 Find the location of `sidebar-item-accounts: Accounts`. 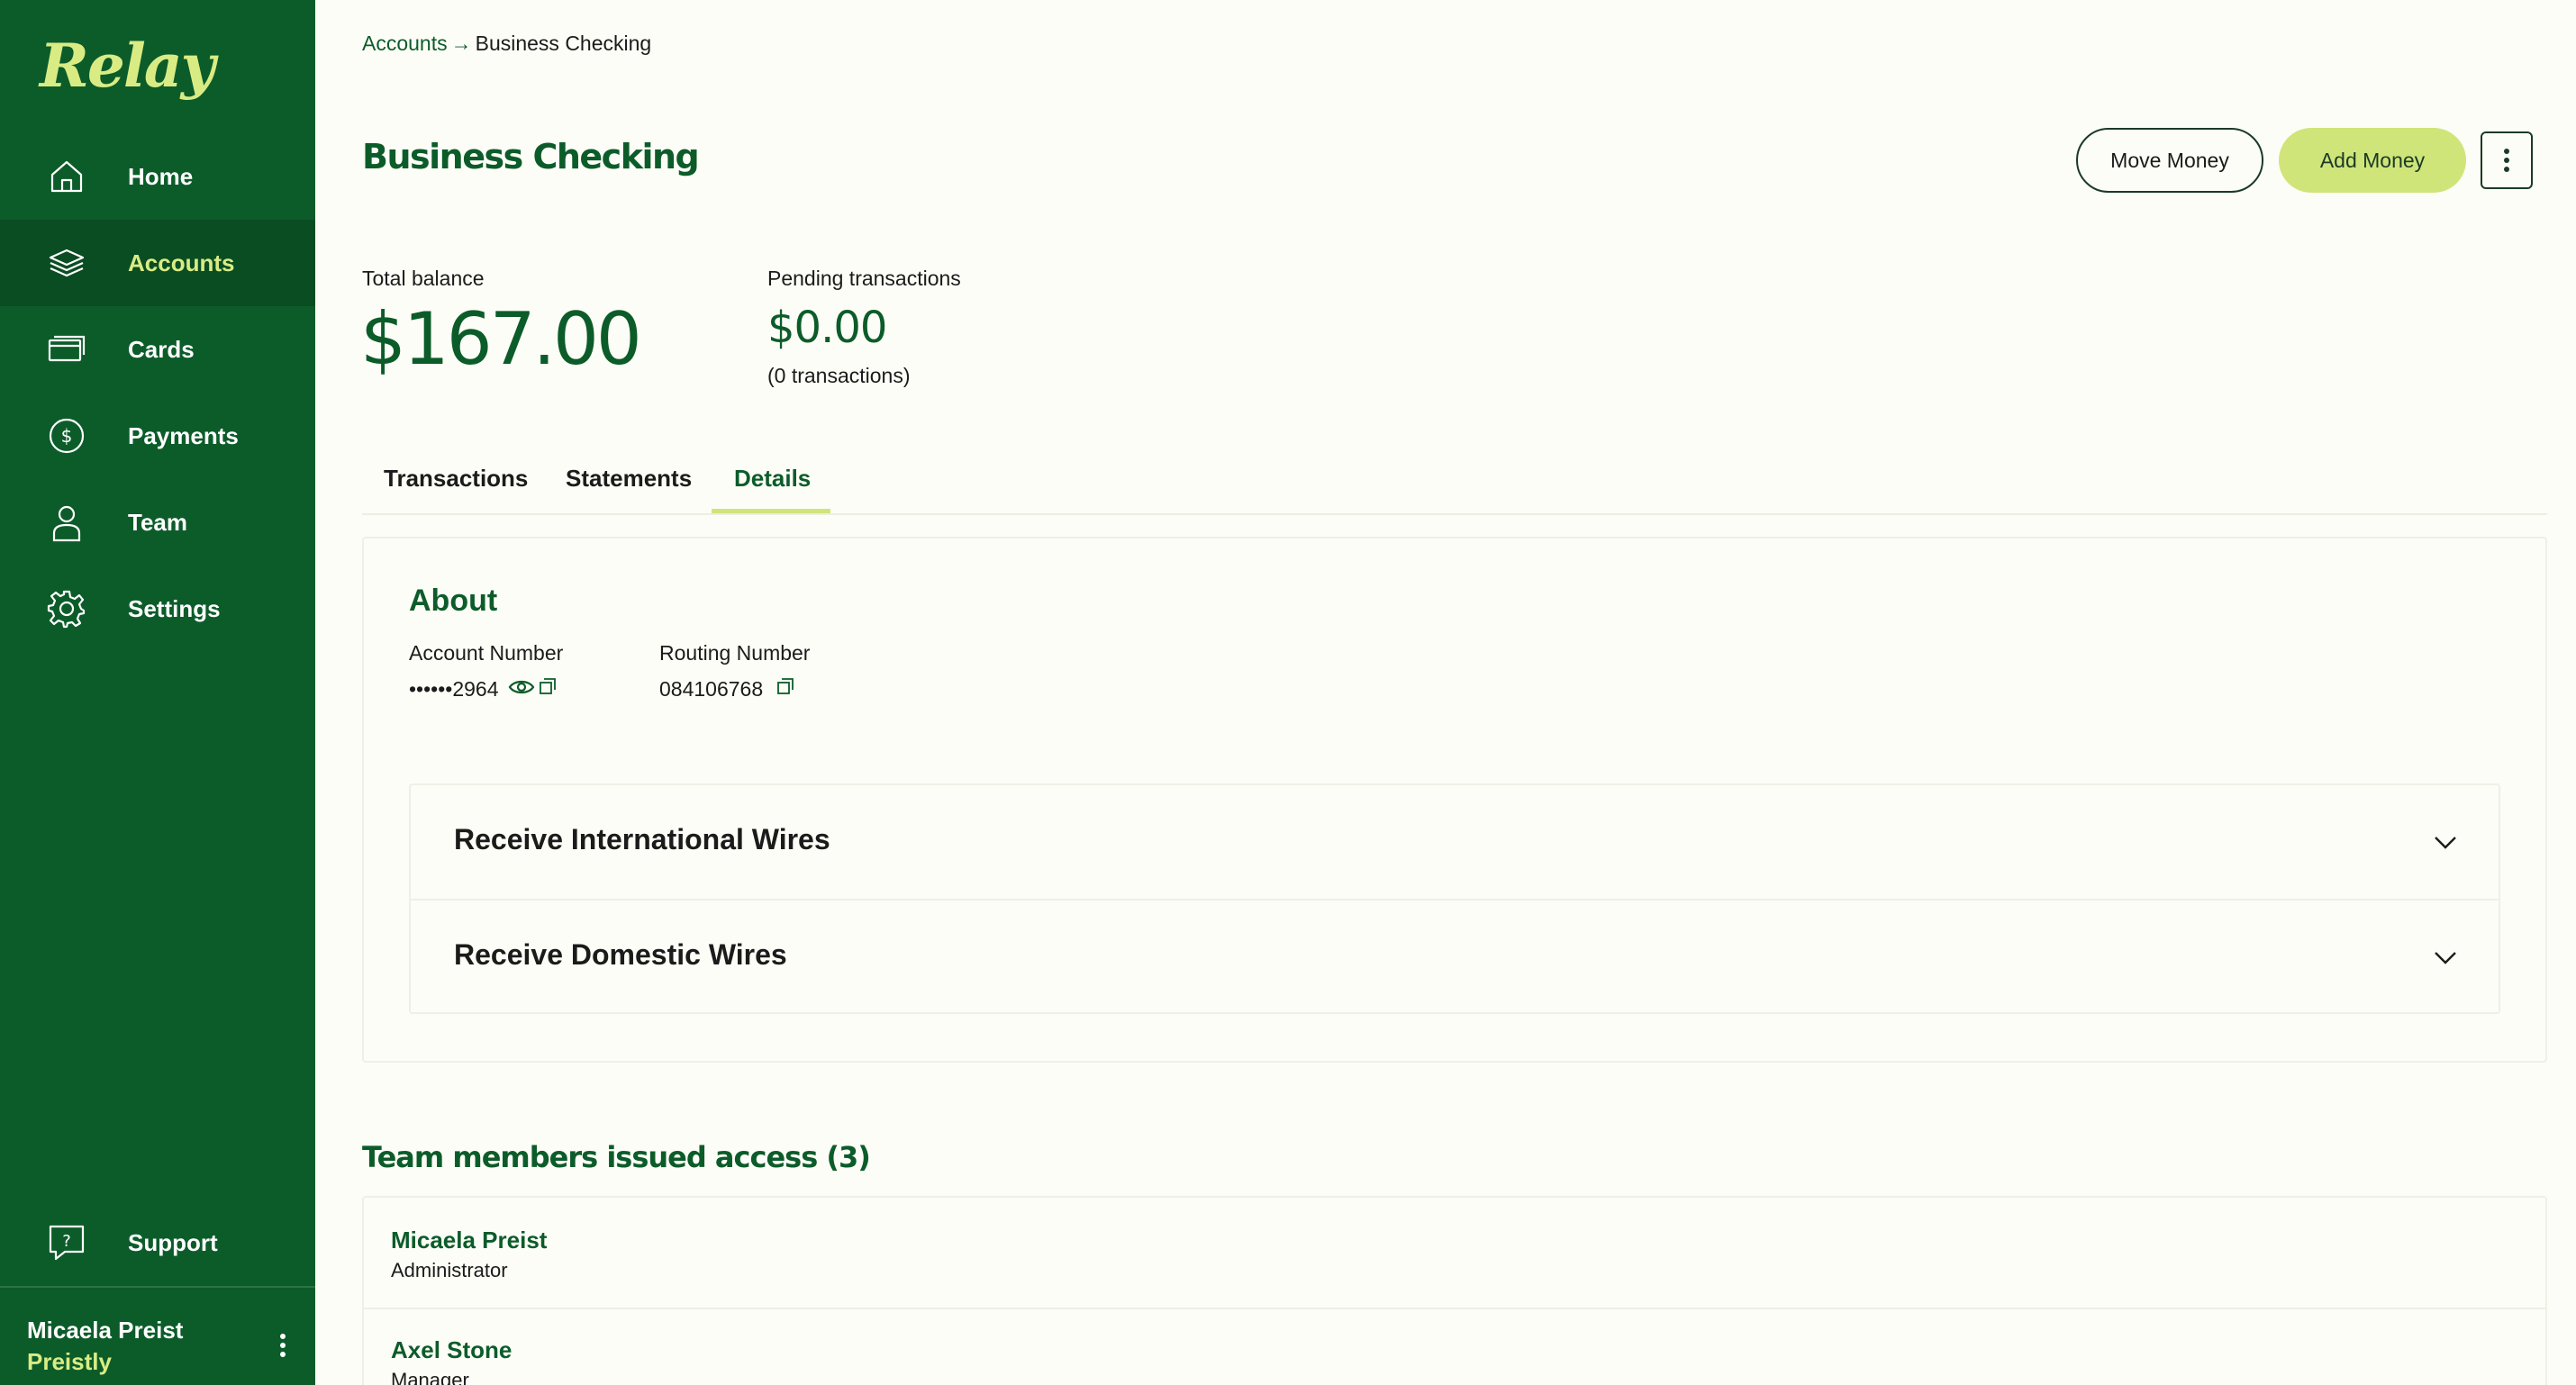

sidebar-item-accounts: Accounts is located at coordinates (158, 263).